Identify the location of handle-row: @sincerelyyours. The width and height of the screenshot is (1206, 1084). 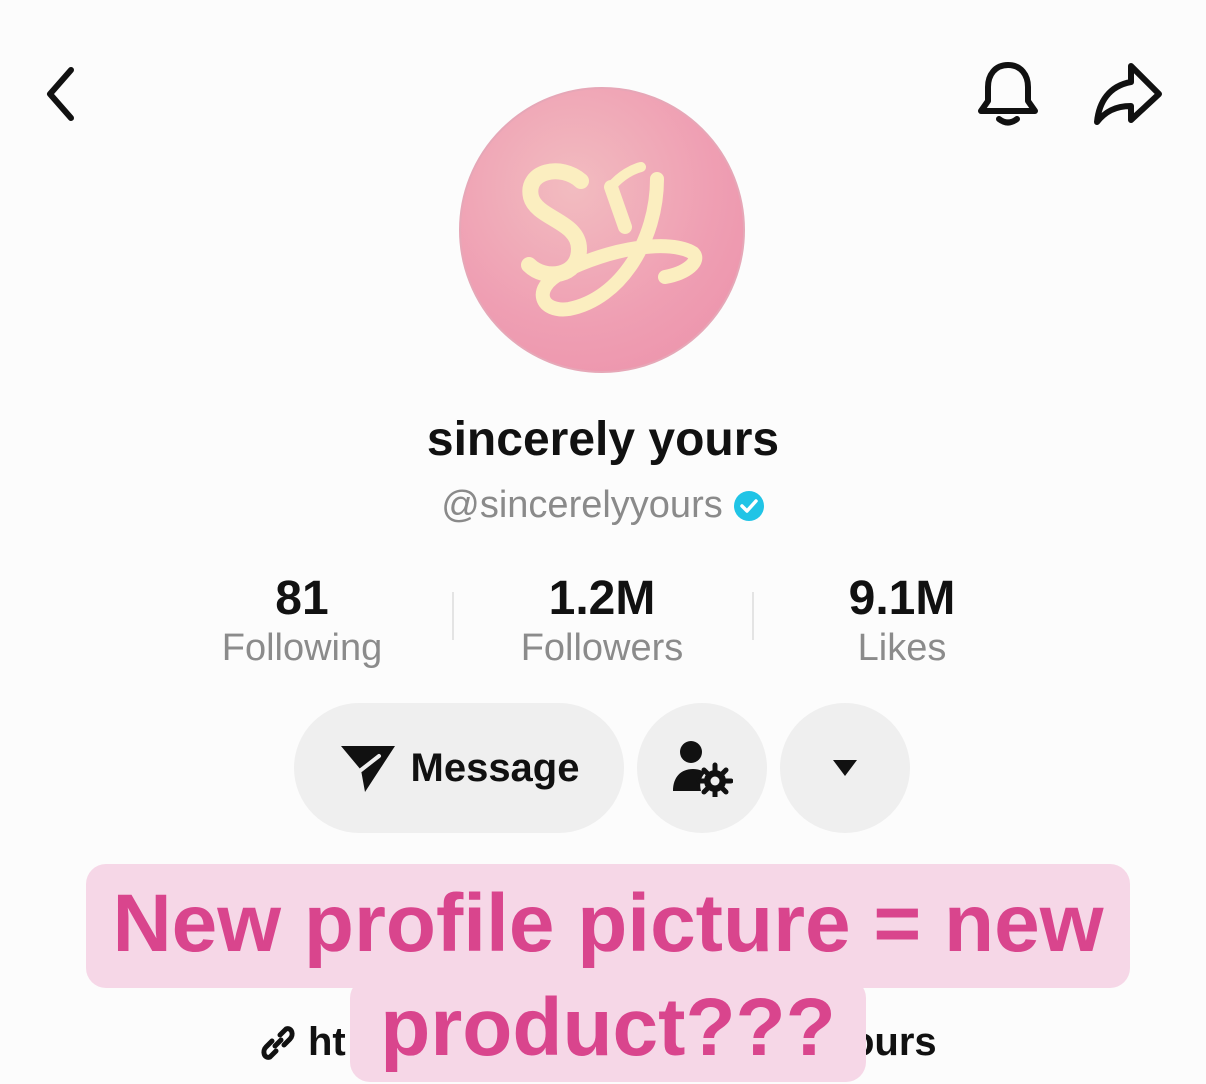
(603, 505).